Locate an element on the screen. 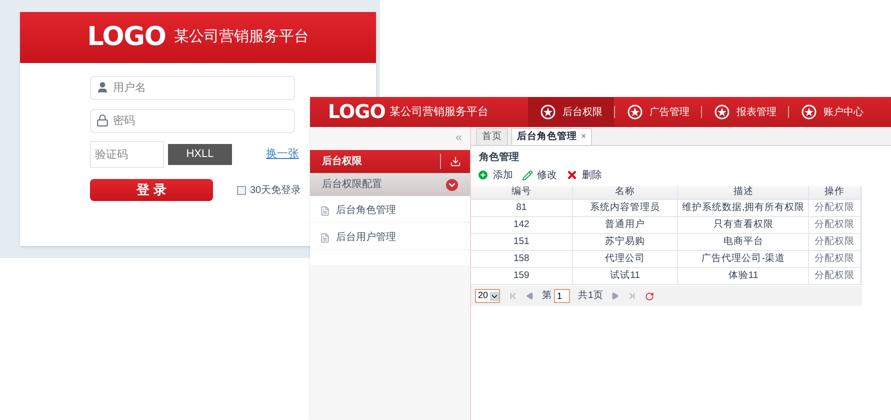 This screenshot has width=891, height=420. table-cell: 苏宁易购 is located at coordinates (625, 242).